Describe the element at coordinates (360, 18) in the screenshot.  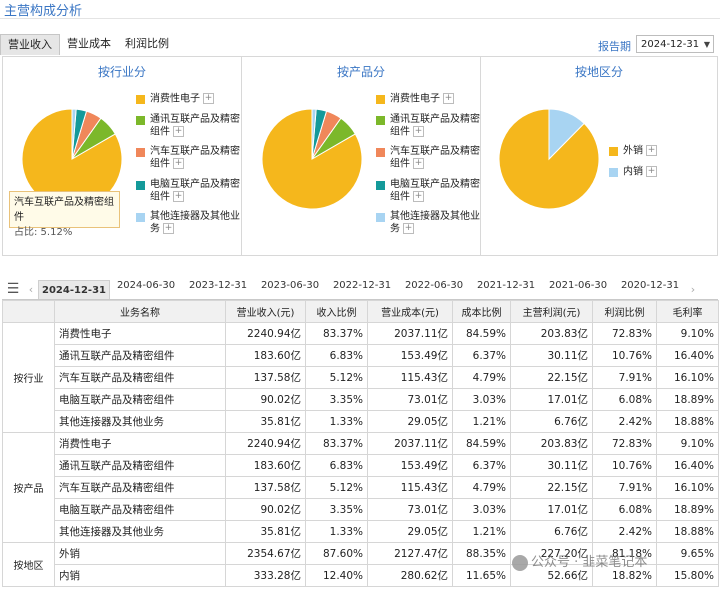
I see `title-divider` at that location.